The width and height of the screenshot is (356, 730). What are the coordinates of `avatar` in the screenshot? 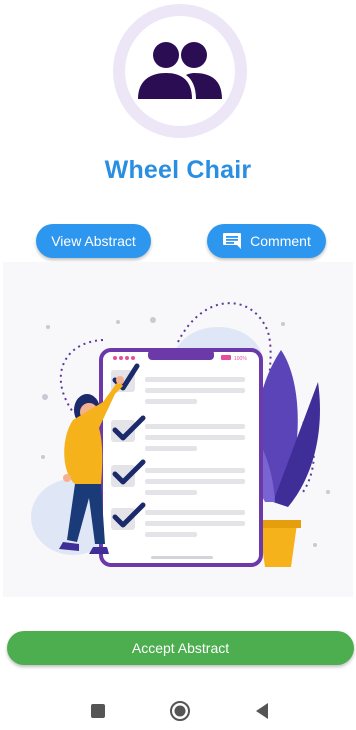 It's located at (180, 71).